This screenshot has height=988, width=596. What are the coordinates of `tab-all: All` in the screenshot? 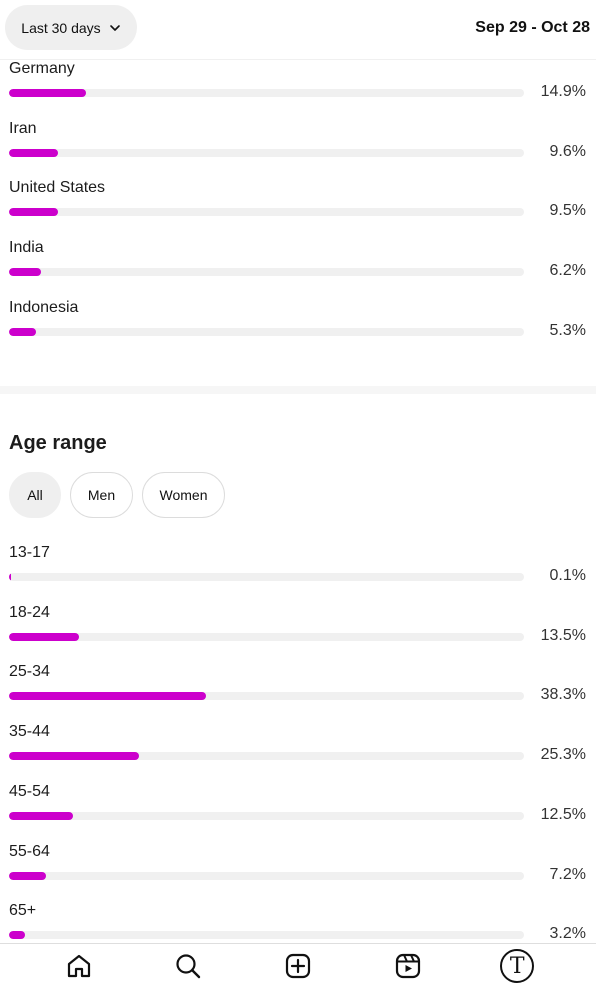 It's located at (35, 495).